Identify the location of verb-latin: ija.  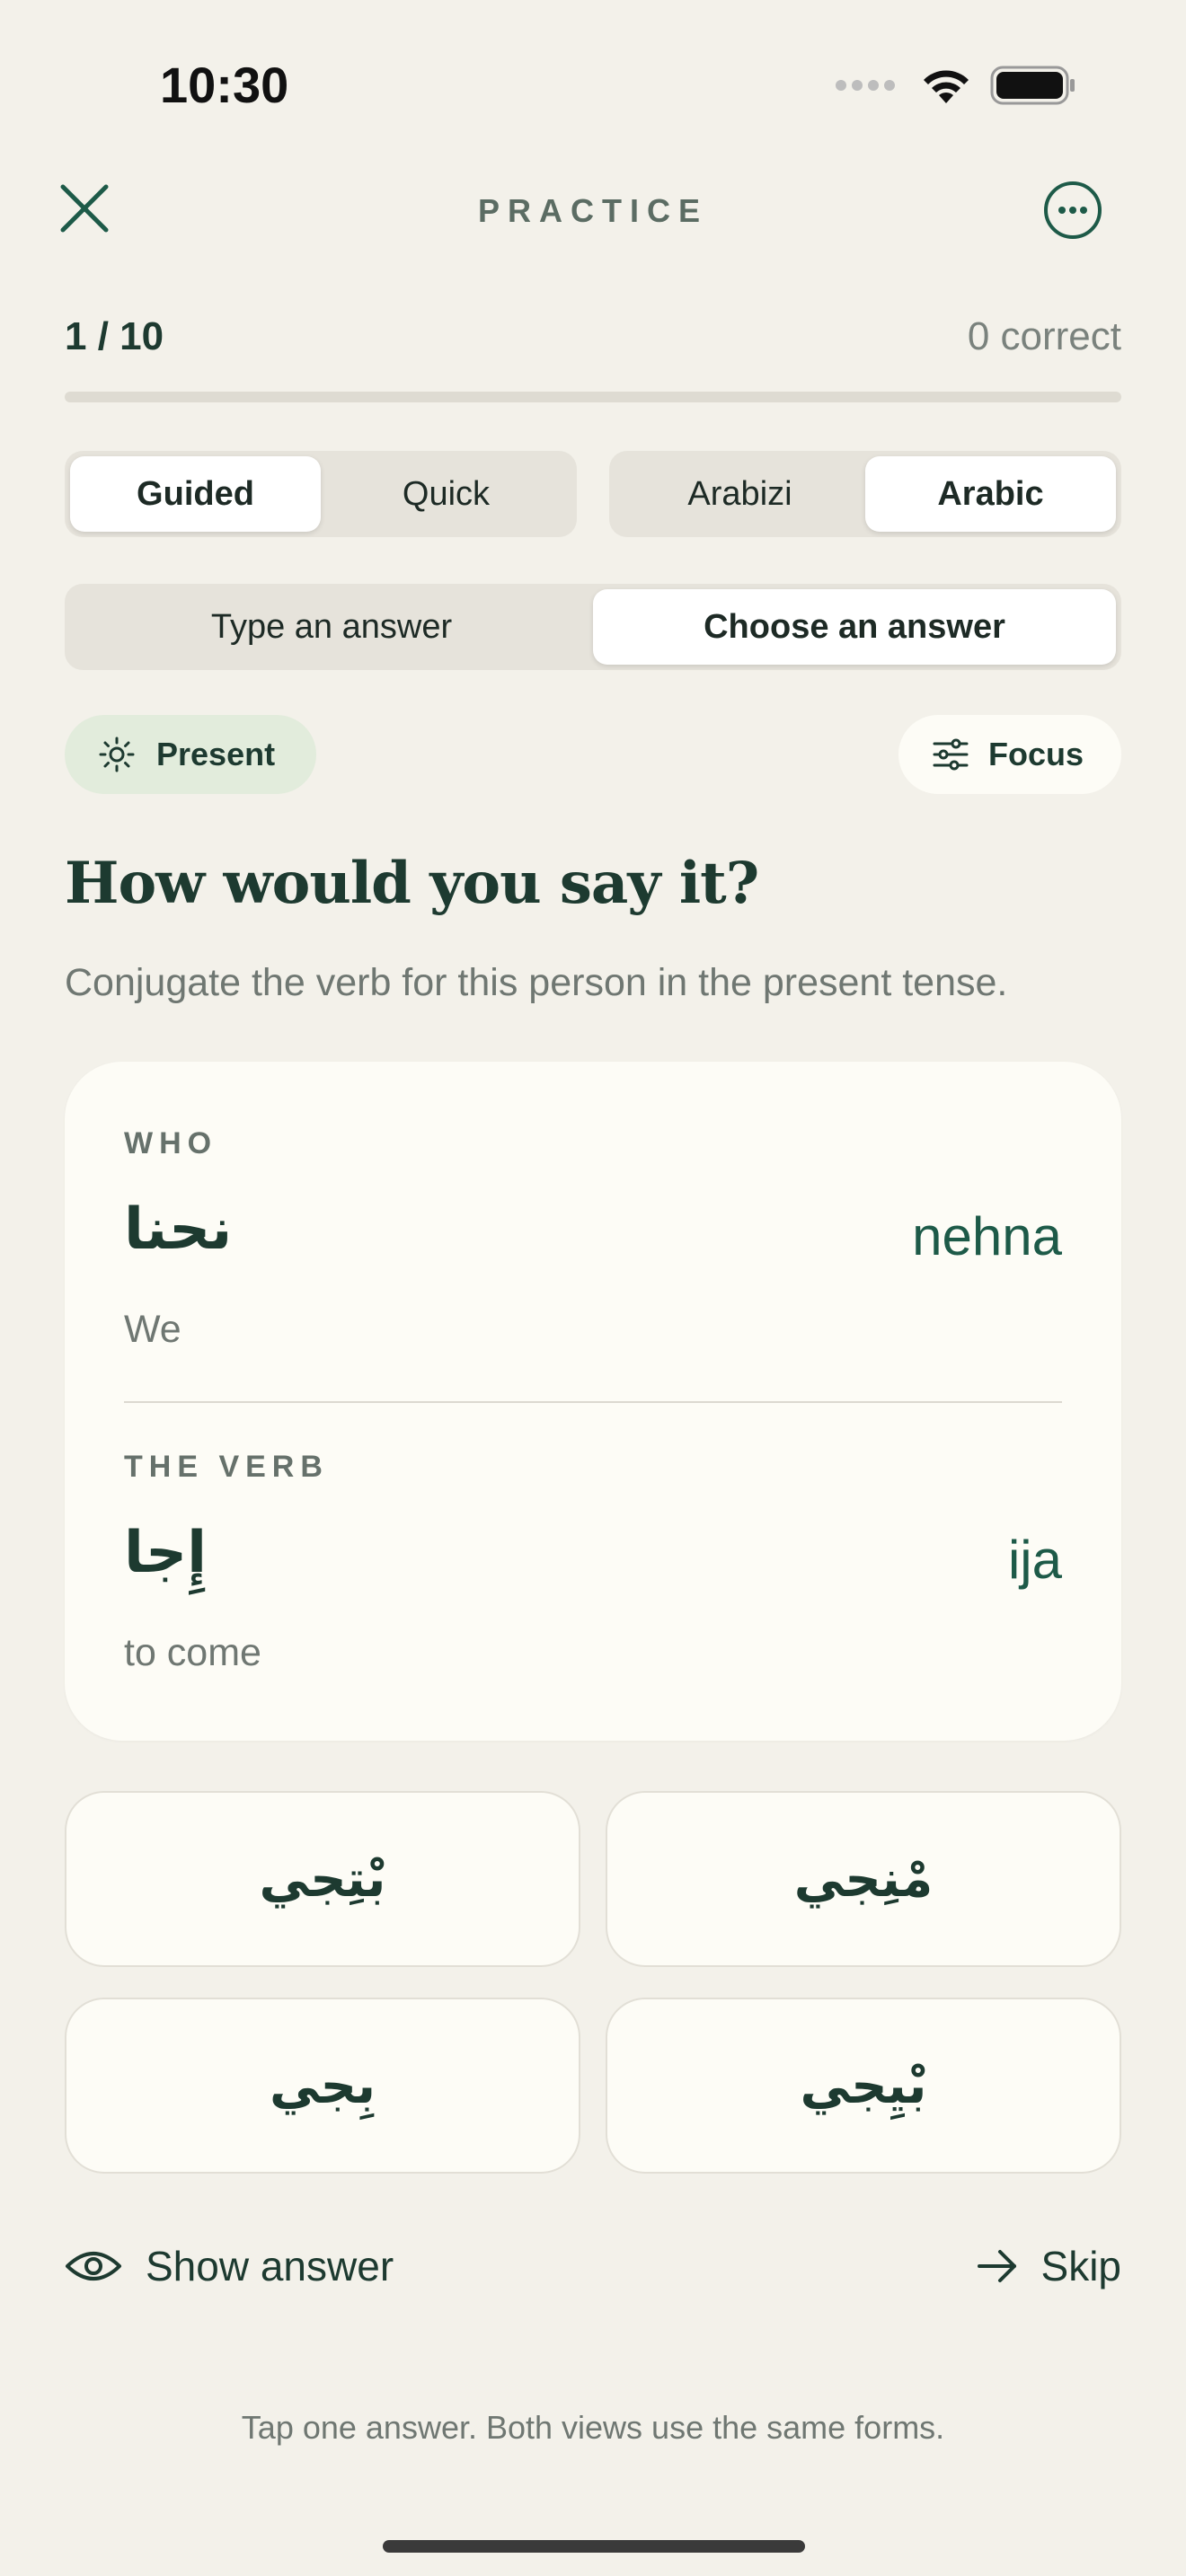
(1034, 1560).